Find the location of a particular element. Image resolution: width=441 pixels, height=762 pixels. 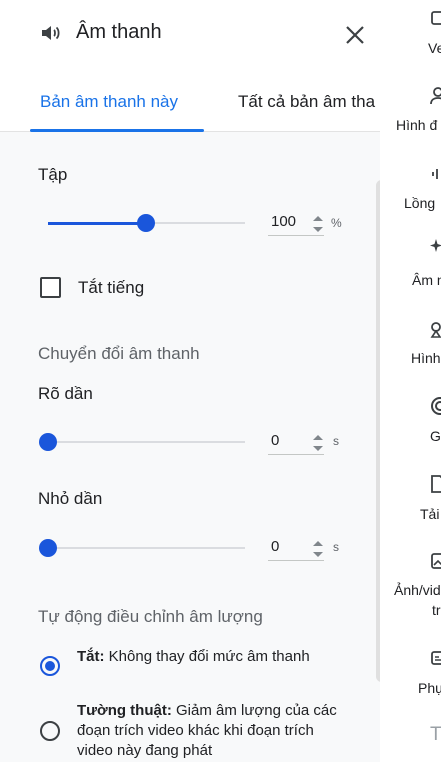

rail-label-avatar: Hình đ is located at coordinates (417, 125).